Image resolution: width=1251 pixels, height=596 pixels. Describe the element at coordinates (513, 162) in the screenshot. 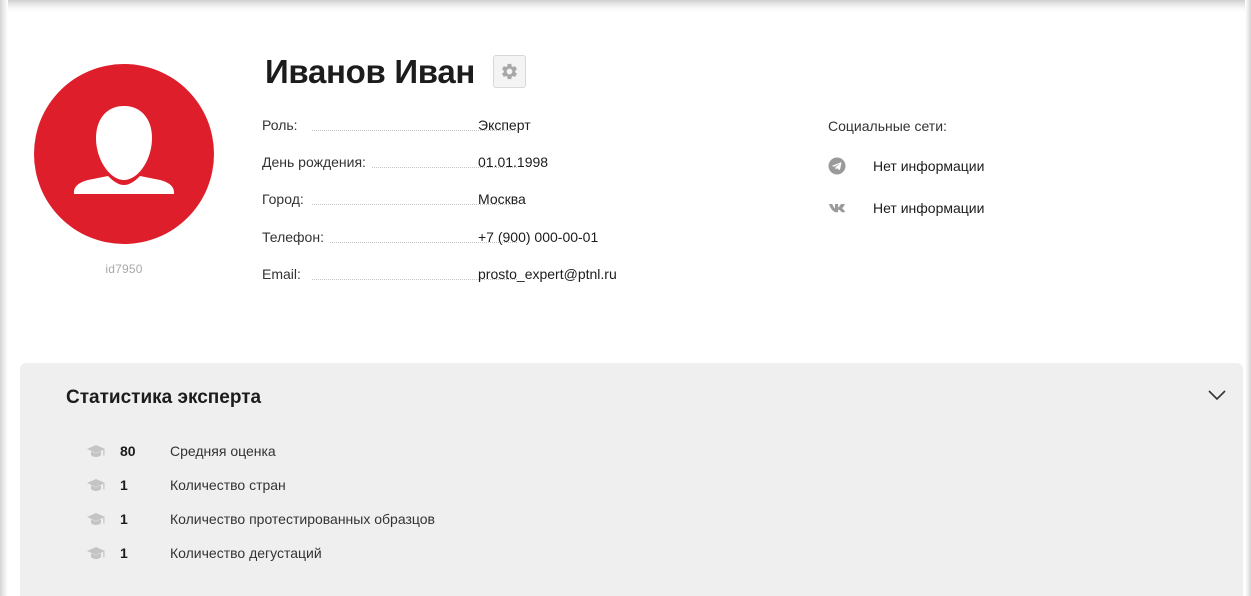

I see `birthday-value: 01.01.1998` at that location.